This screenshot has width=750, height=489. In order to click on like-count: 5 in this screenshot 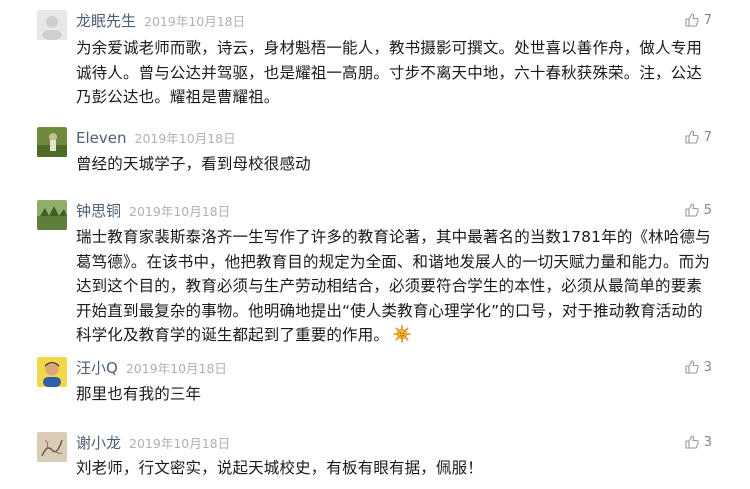, I will do `click(707, 210)`.